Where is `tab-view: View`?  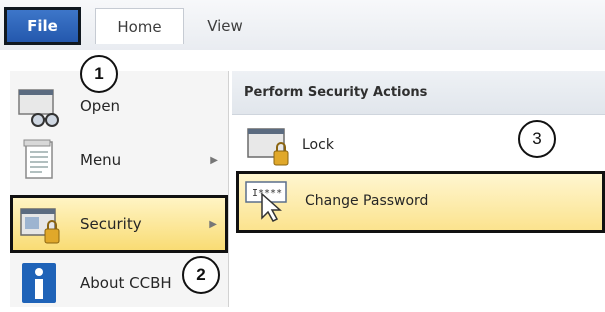 tab-view: View is located at coordinates (225, 26).